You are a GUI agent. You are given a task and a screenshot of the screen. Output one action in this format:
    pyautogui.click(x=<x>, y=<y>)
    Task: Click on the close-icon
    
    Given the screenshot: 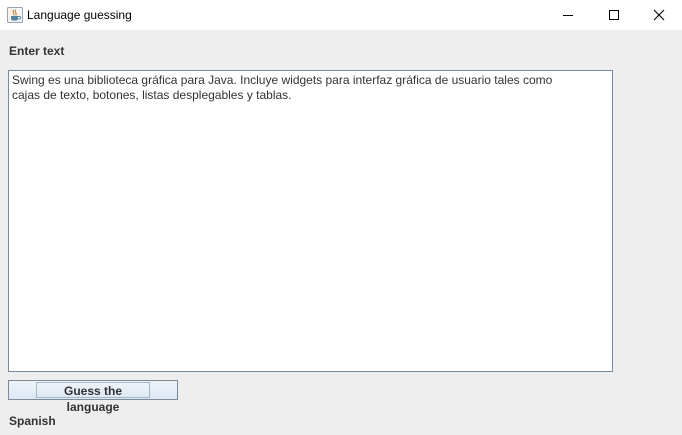 What is the action you would take?
    pyautogui.click(x=659, y=15)
    